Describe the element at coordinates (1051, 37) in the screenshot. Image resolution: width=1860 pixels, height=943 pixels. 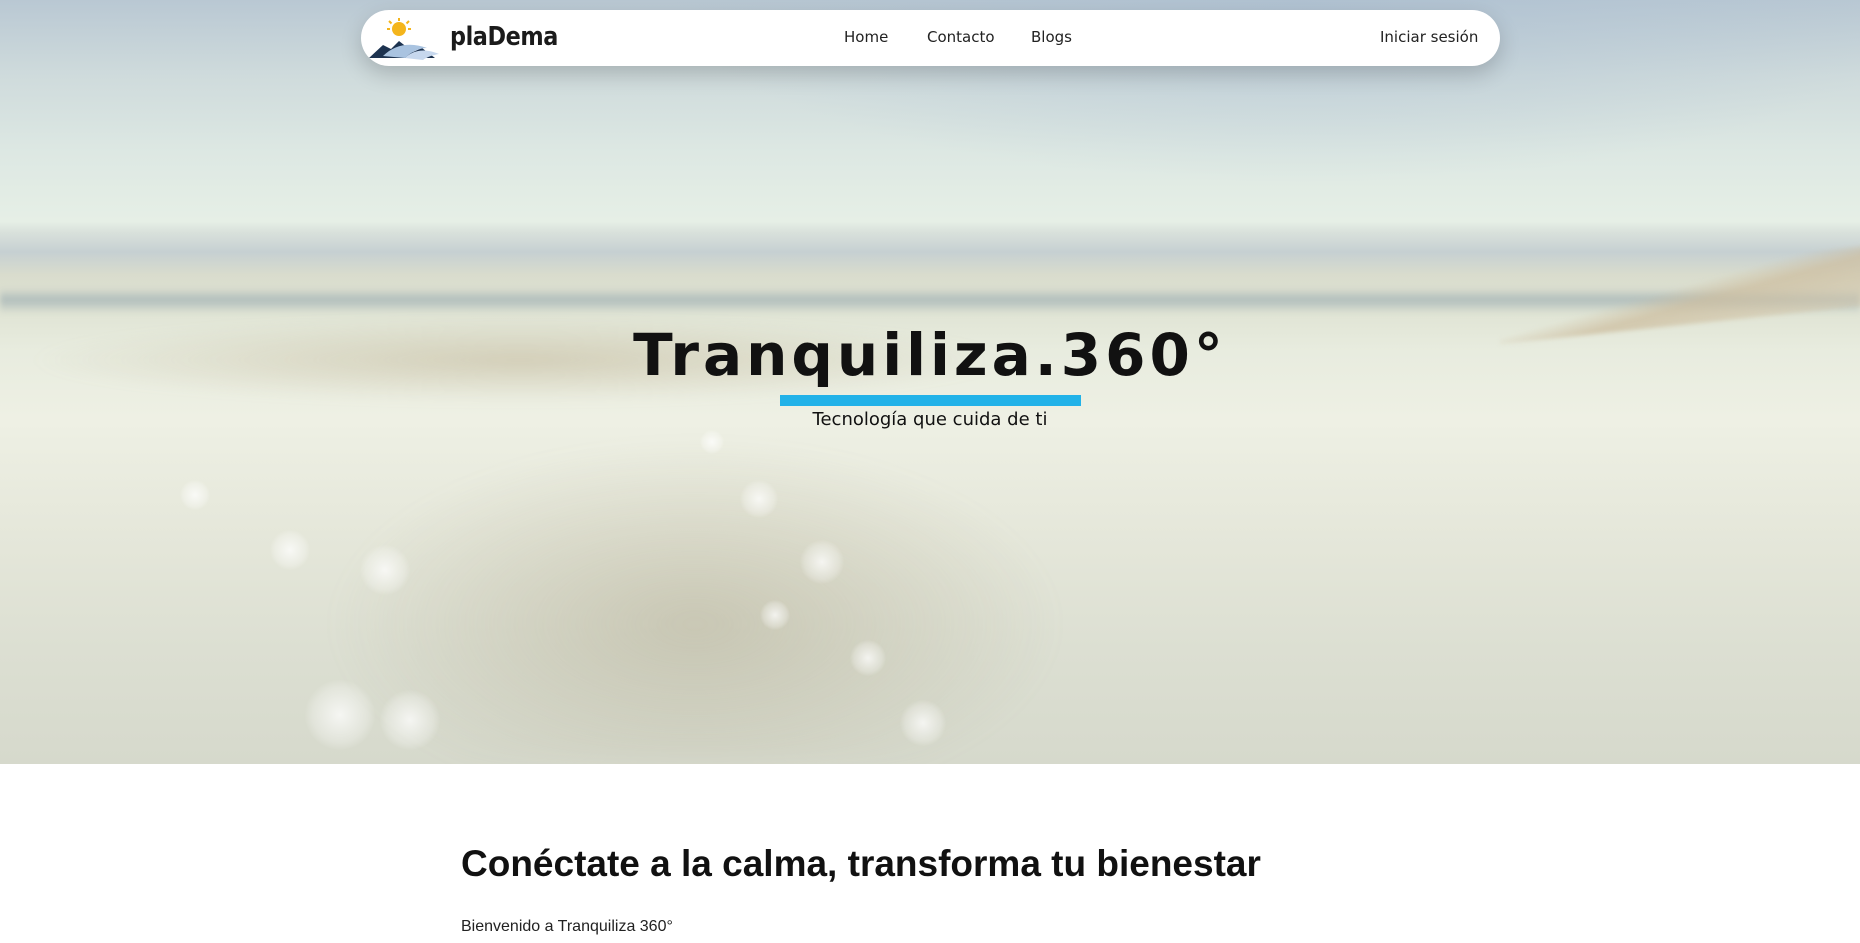
I see `nav-blogs-link: Blogs` at that location.